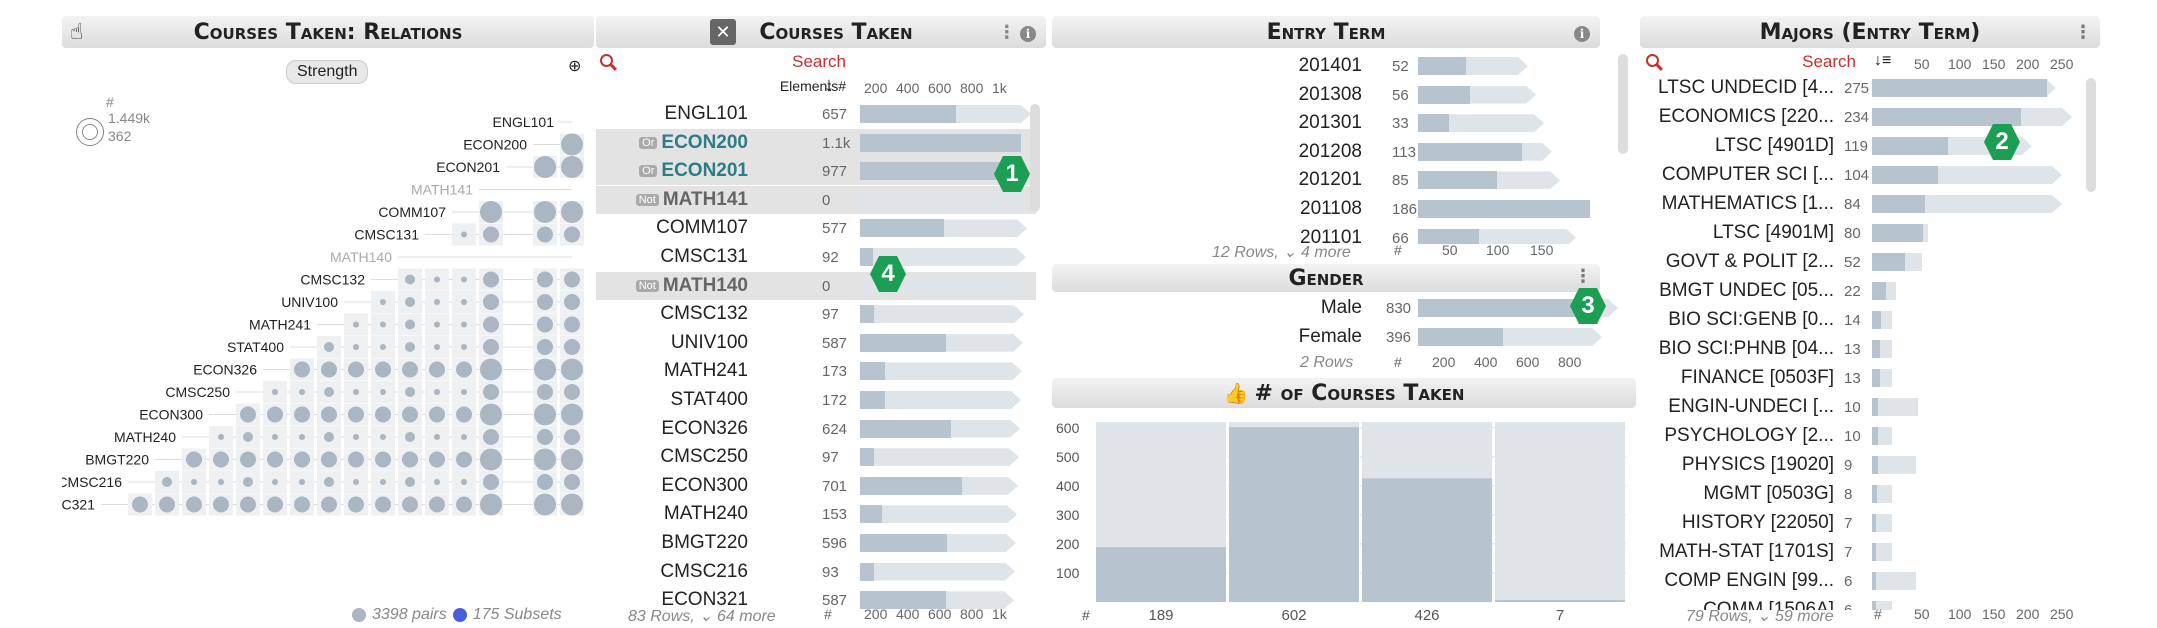 The image size is (2157, 628). Describe the element at coordinates (280, 325) in the screenshot. I see `matrix-row-label: MATH241` at that location.